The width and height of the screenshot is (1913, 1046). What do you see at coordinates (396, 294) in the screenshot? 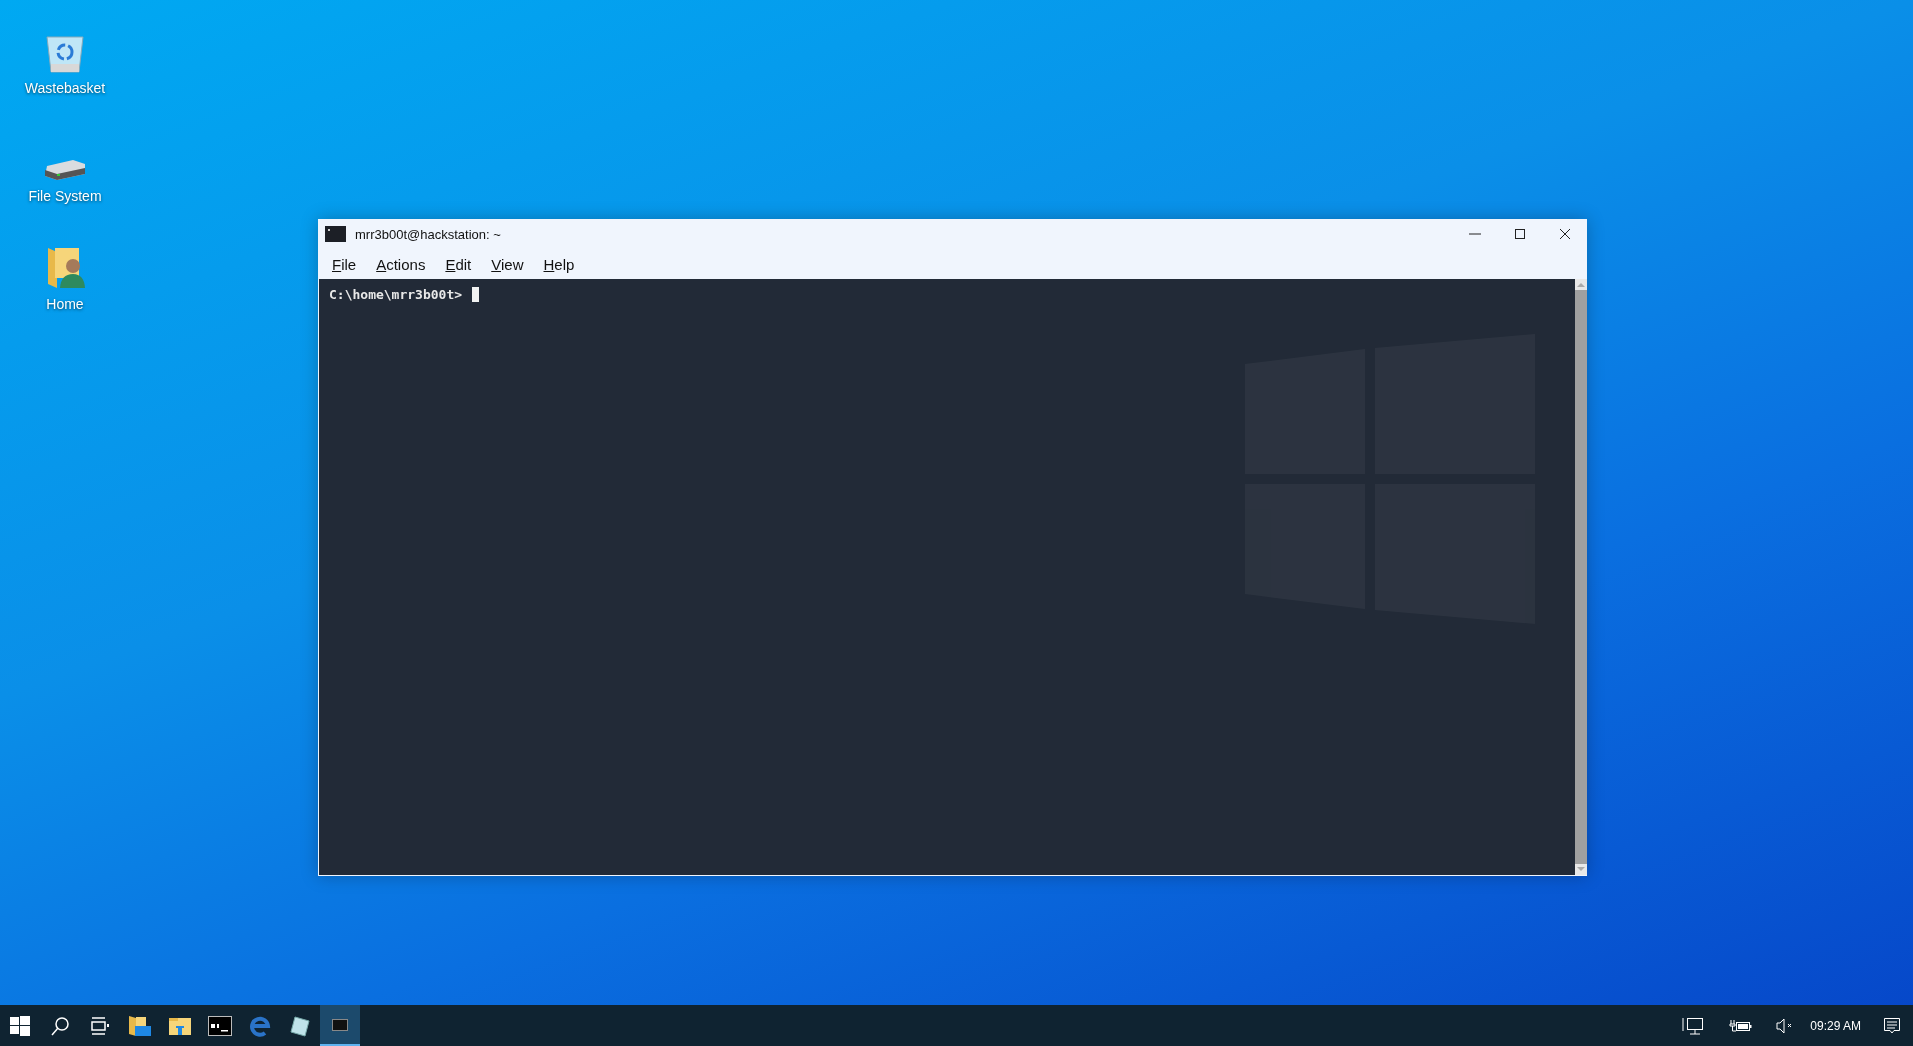
I see `command-prompt: C:\home\mrr3b00t>` at bounding box center [396, 294].